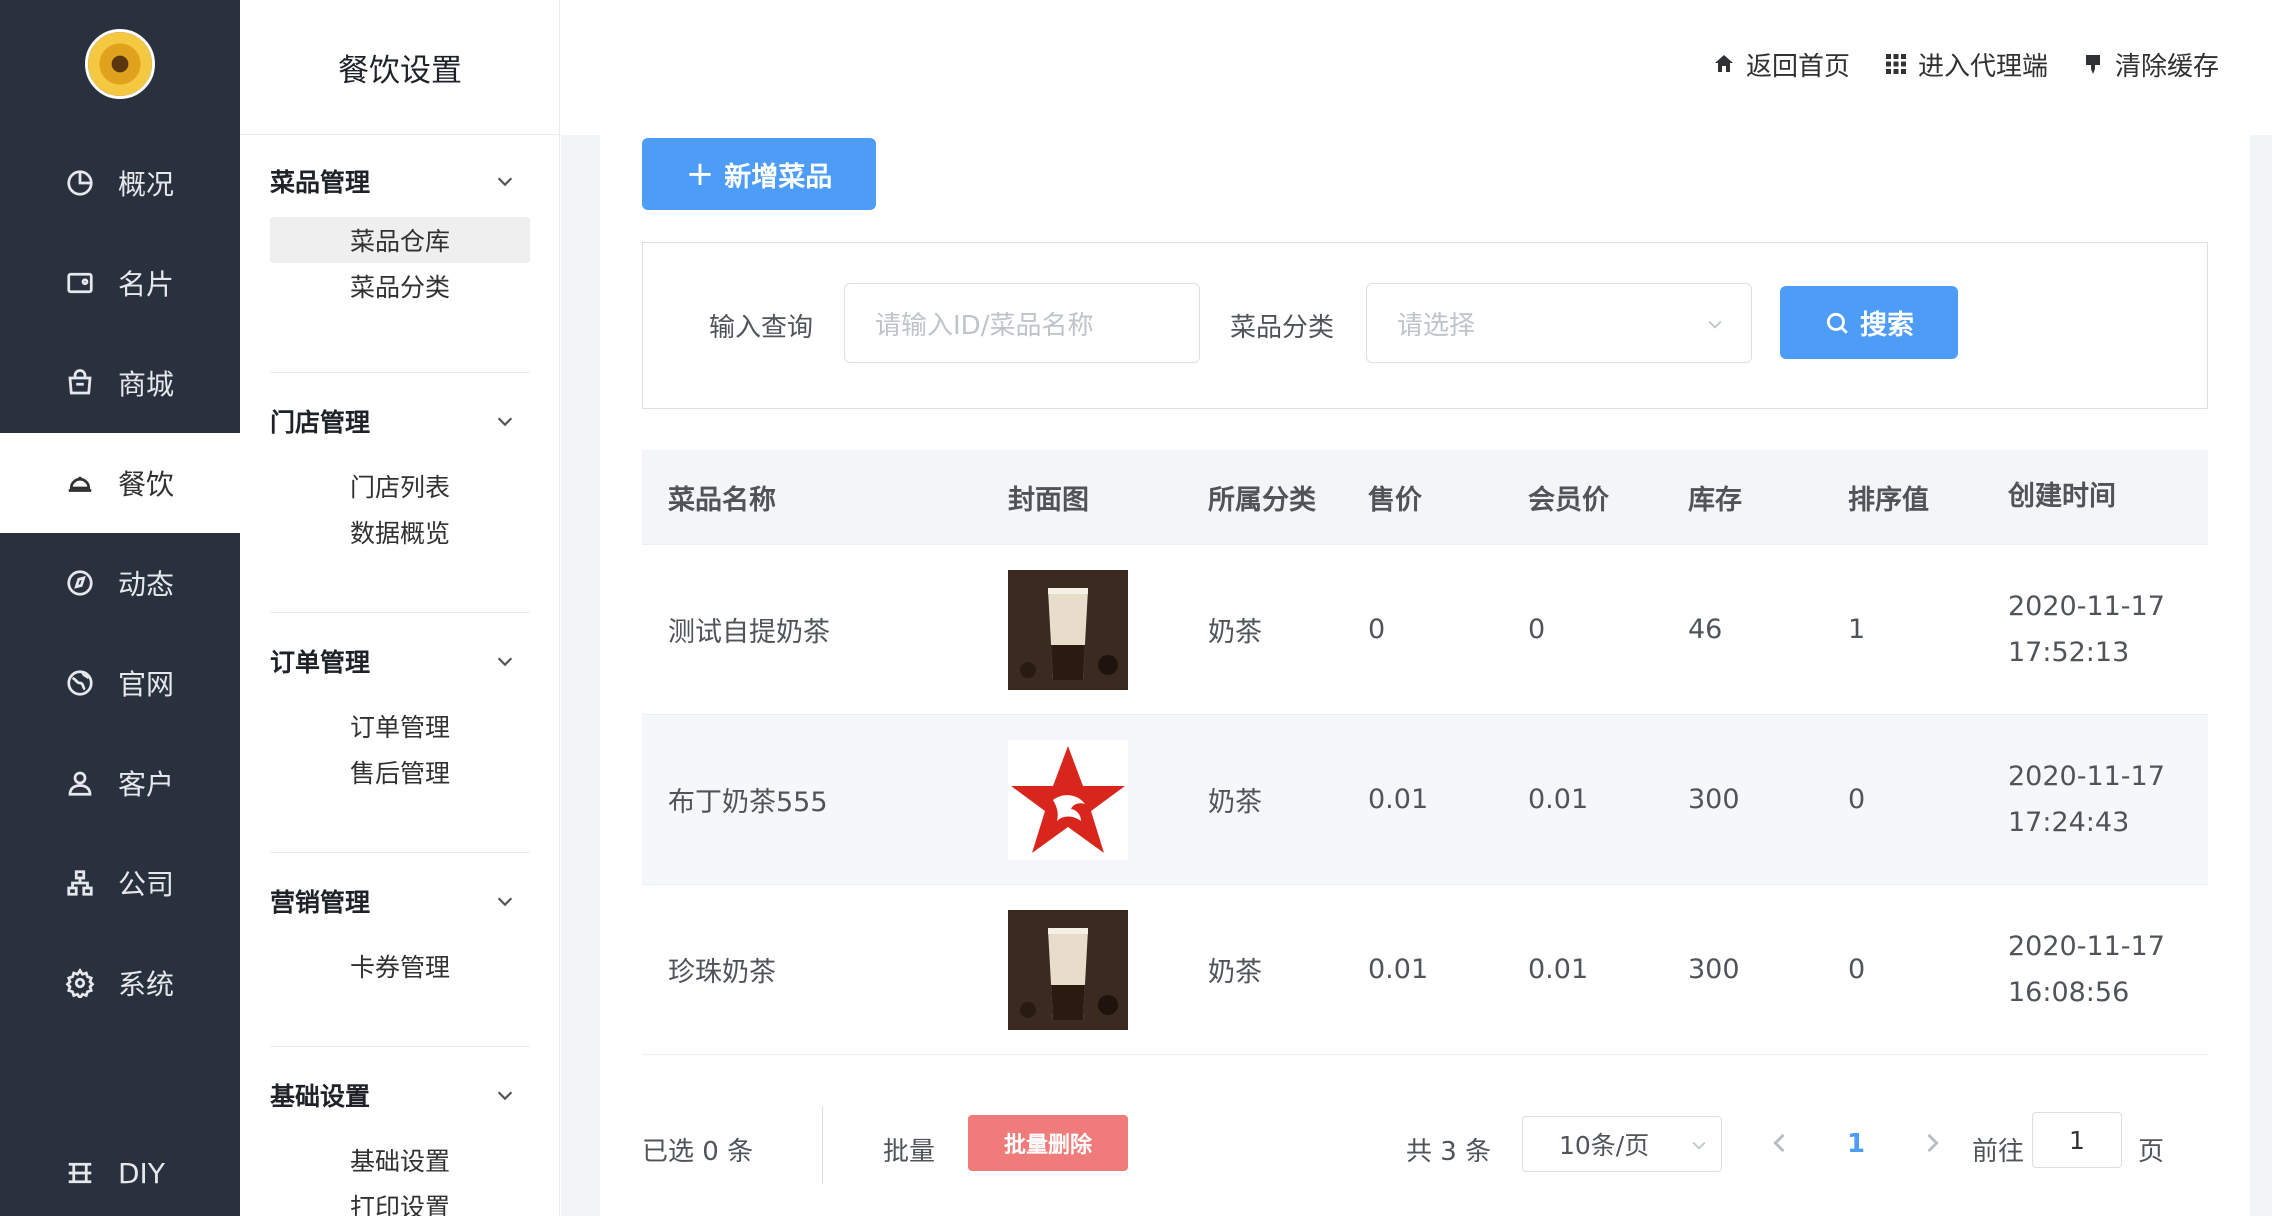 The width and height of the screenshot is (2272, 1216). What do you see at coordinates (1888, 500) in the screenshot?
I see `column-header: 排序值` at bounding box center [1888, 500].